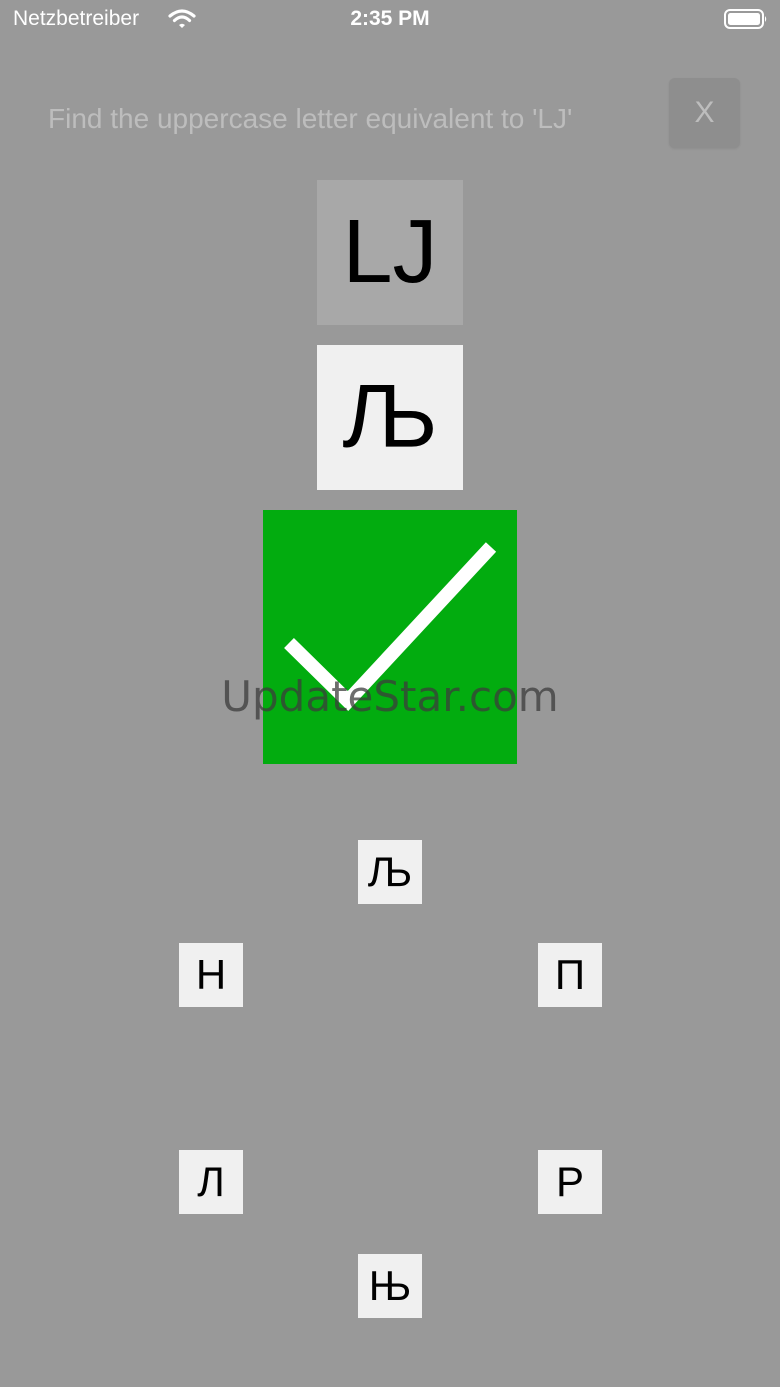 The image size is (780, 1387). I want to click on selected-answer-tile: Љ, so click(390, 417).